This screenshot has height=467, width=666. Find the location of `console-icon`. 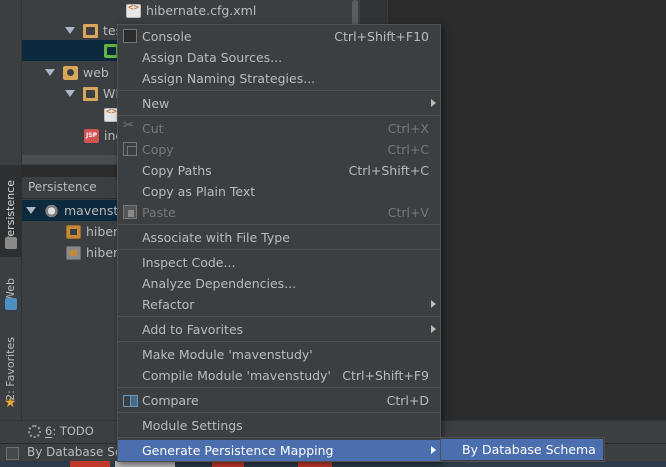

console-icon is located at coordinates (130, 36).